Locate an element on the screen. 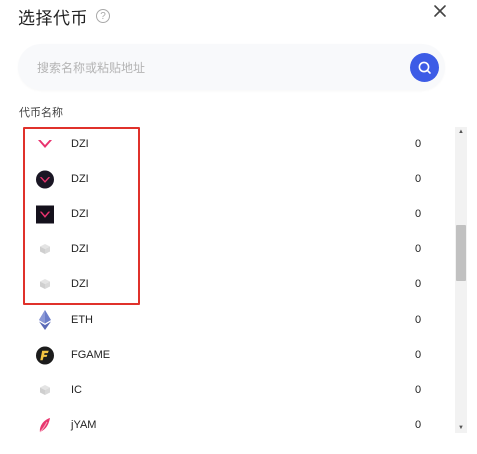 The image size is (477, 454). scrollbar: ▲ ▼ is located at coordinates (461, 280).